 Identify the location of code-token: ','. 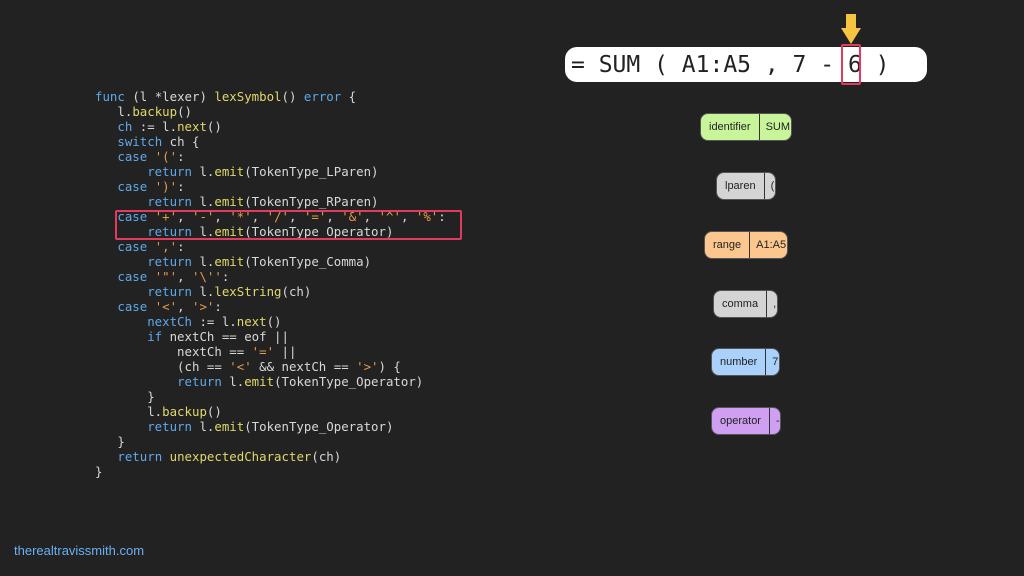
(166, 246).